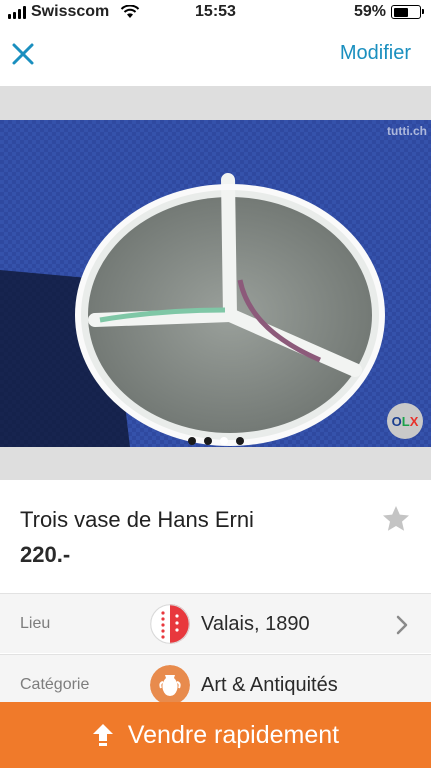  What do you see at coordinates (215, 103) in the screenshot?
I see `gallery-top-band` at bounding box center [215, 103].